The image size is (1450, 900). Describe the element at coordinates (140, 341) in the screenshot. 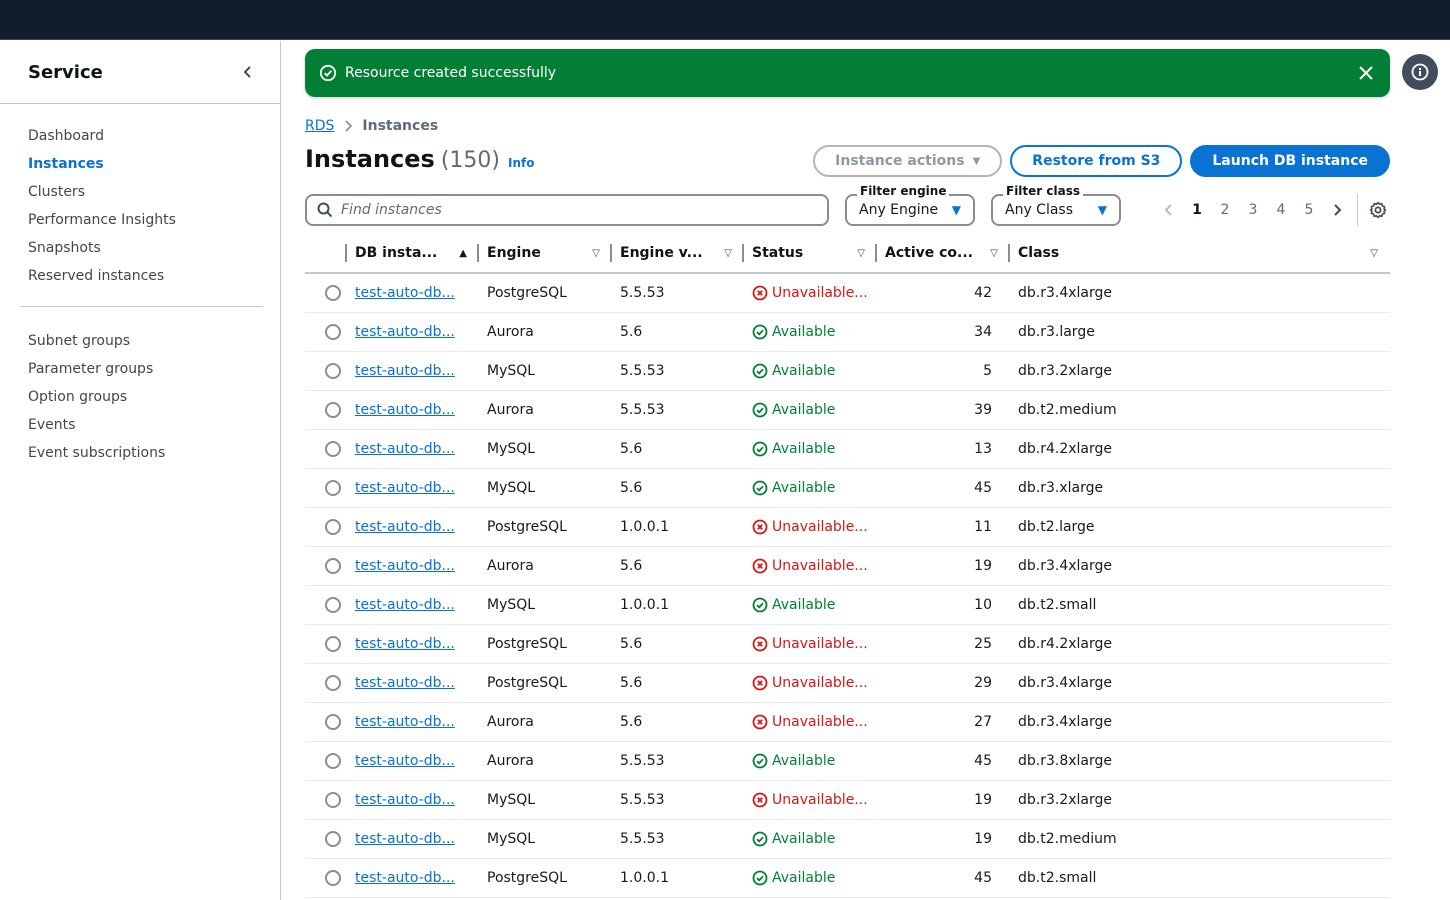

I see `sidebar-item-subnet-groups: Subnet groups` at that location.